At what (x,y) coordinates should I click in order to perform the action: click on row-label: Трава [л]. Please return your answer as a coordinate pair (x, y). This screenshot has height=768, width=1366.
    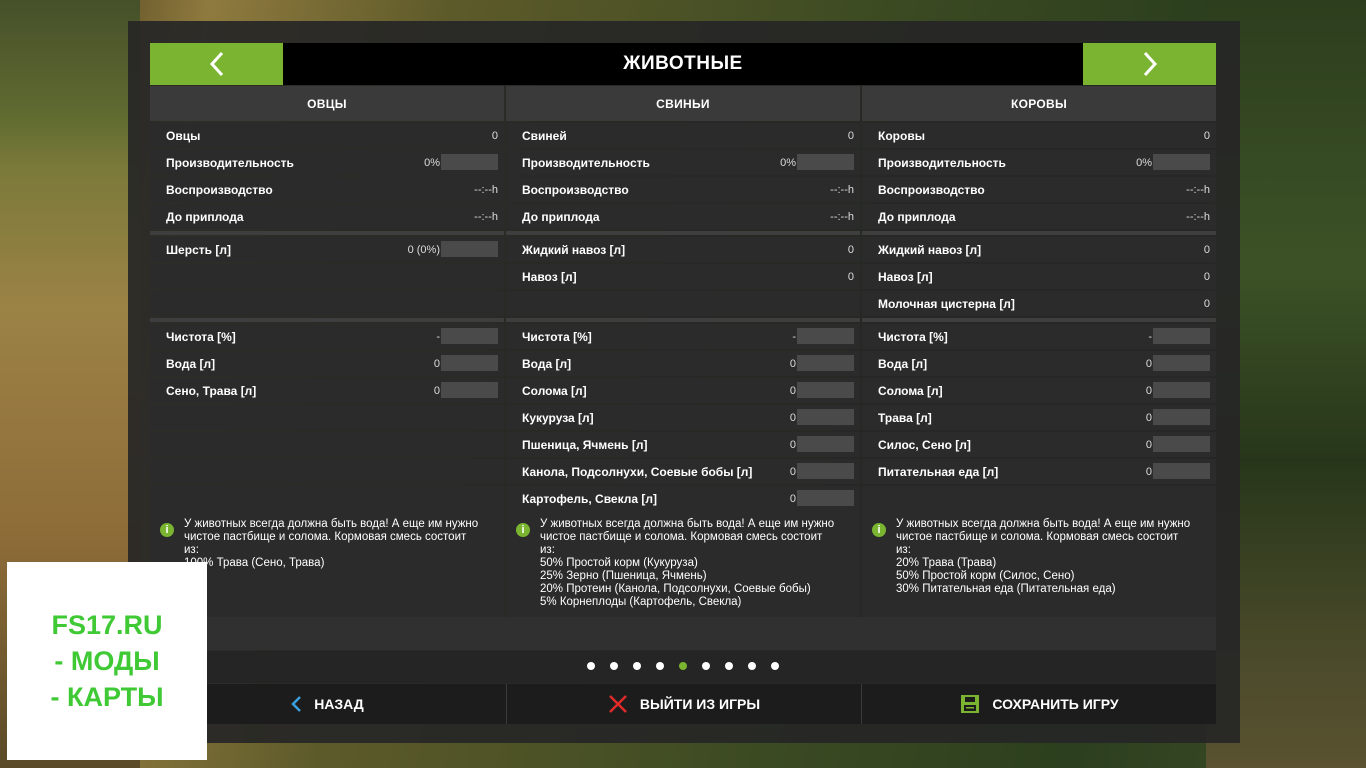
    Looking at the image, I should click on (905, 417).